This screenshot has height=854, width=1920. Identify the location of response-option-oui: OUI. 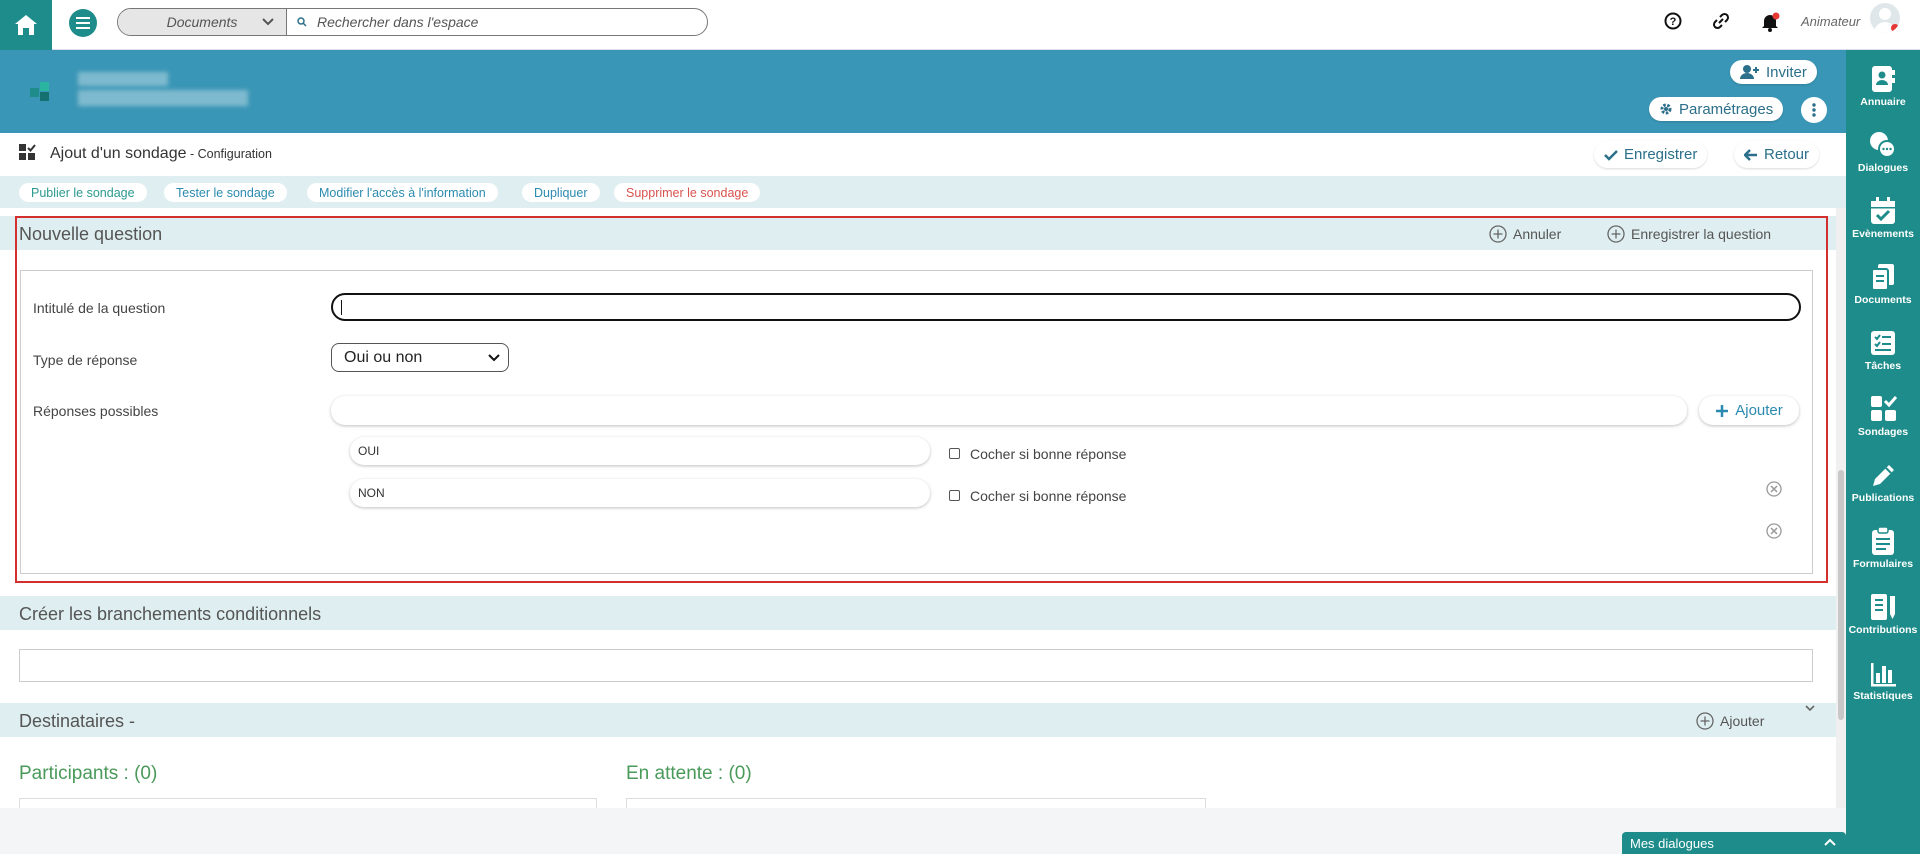
(640, 451).